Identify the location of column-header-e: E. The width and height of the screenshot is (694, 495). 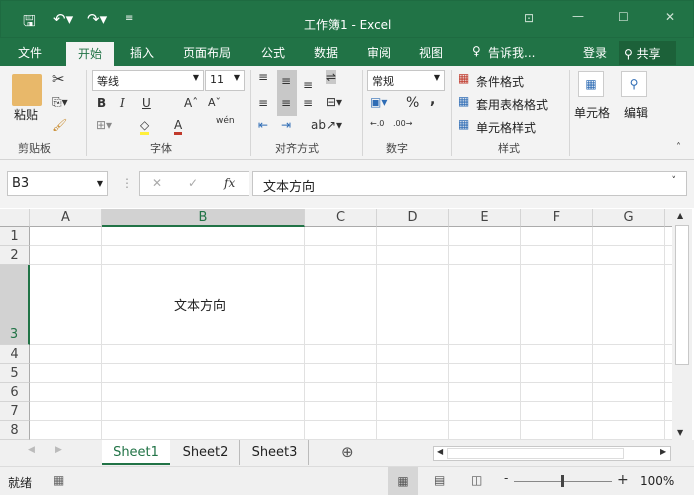
(485, 218).